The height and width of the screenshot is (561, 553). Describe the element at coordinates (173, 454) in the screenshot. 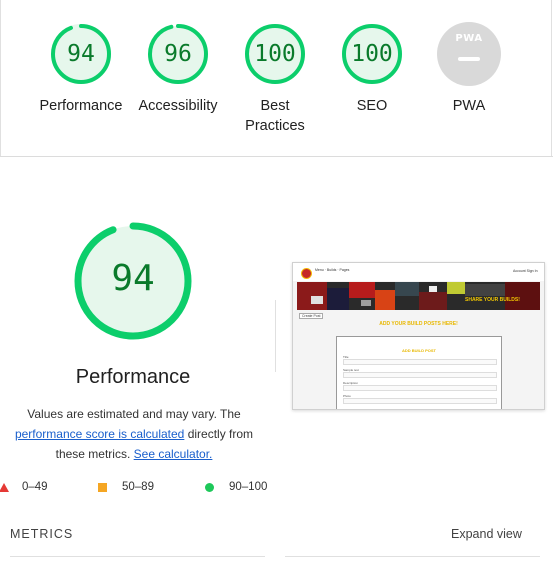

I see `see-calculator-link: See calculator.` at that location.